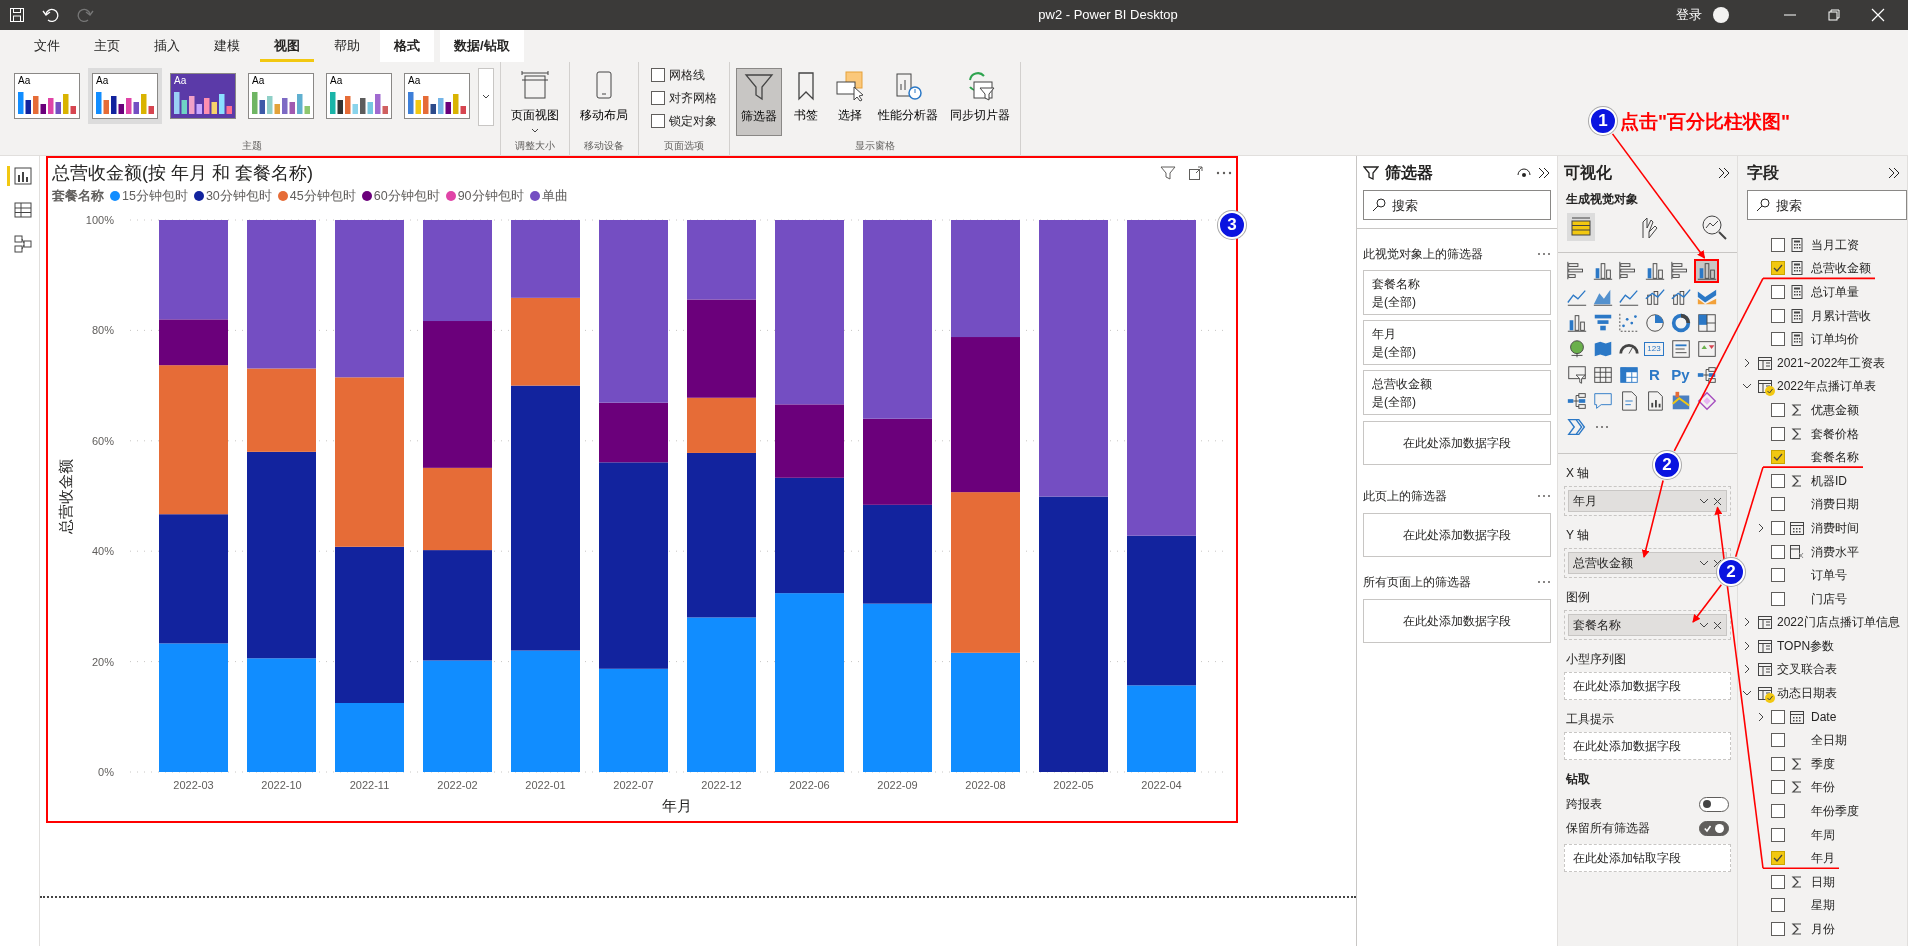  What do you see at coordinates (908, 102) in the screenshot?
I see `ribbon-button: 性能分析器` at bounding box center [908, 102].